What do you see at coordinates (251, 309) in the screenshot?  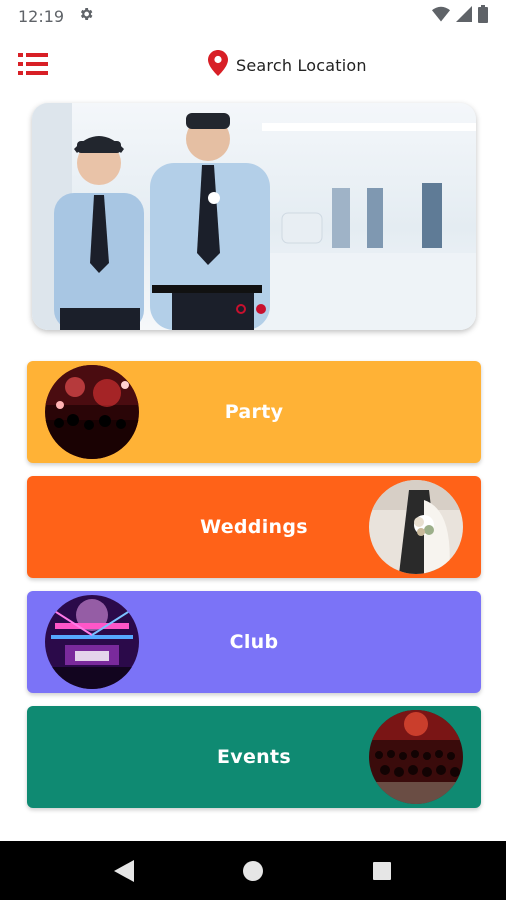 I see `carousel-indicators` at bounding box center [251, 309].